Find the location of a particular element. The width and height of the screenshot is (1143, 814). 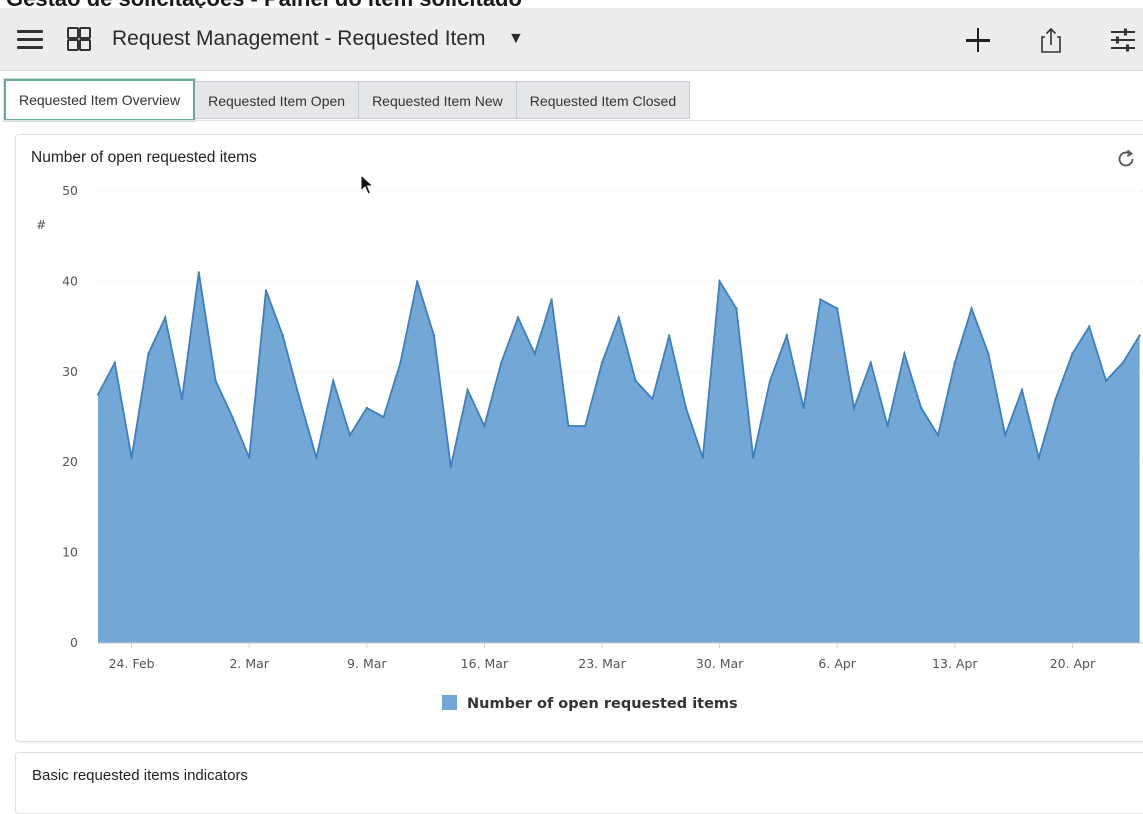

x-tick-label: 16. Mar is located at coordinates (485, 663).